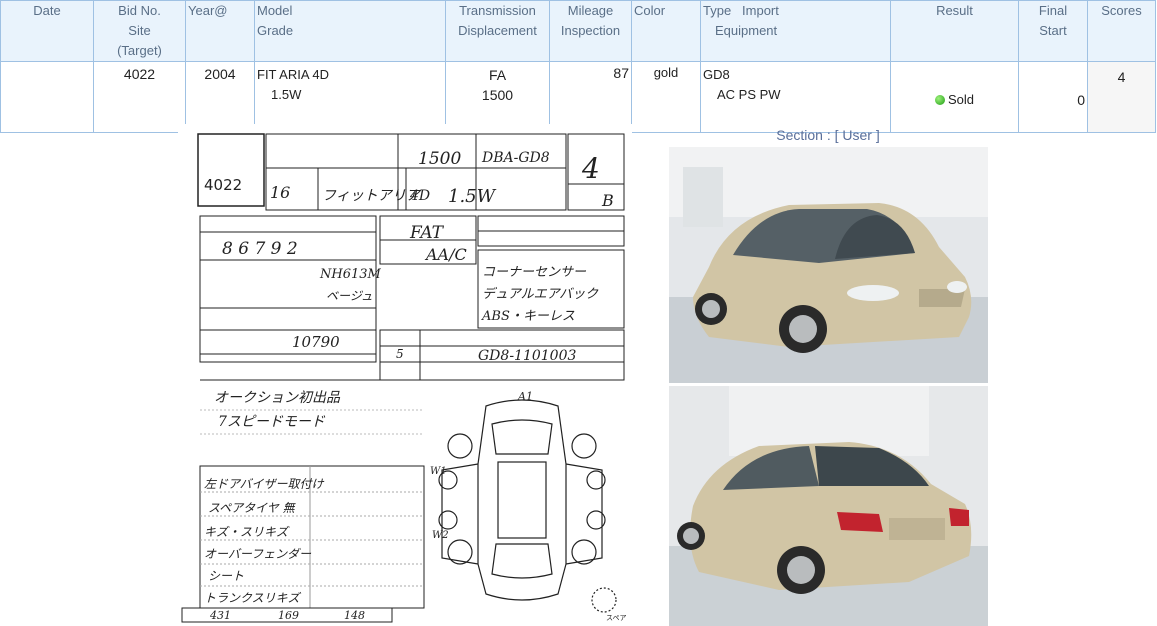 The height and width of the screenshot is (626, 1157). Describe the element at coordinates (226, 576) in the screenshot. I see `svg-text: シート` at that location.